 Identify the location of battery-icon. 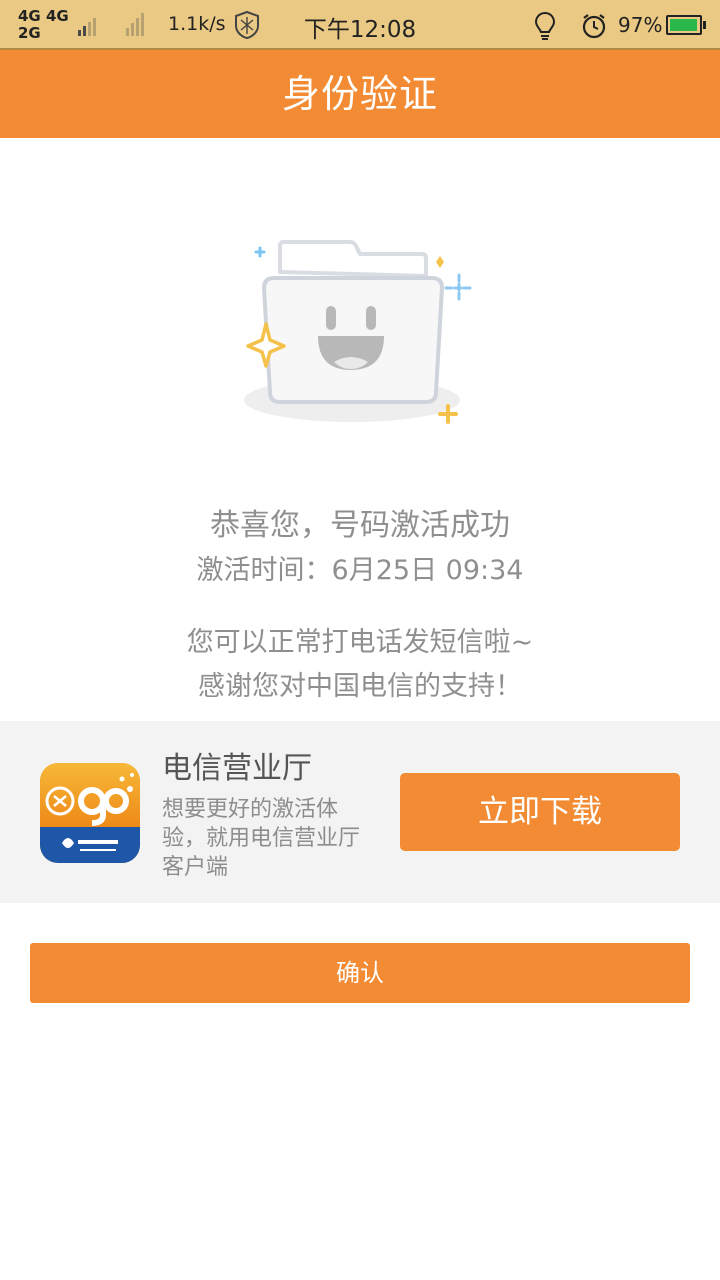
(686, 25).